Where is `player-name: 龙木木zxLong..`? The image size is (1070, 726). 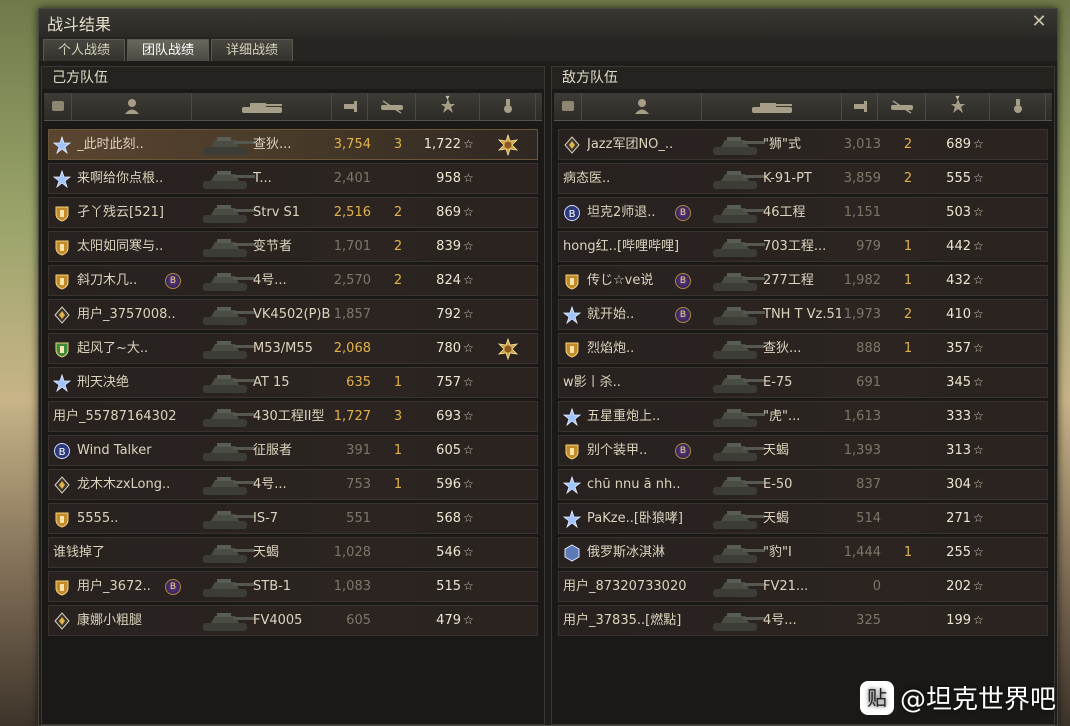
player-name: 龙木木zxLong.. is located at coordinates (124, 484).